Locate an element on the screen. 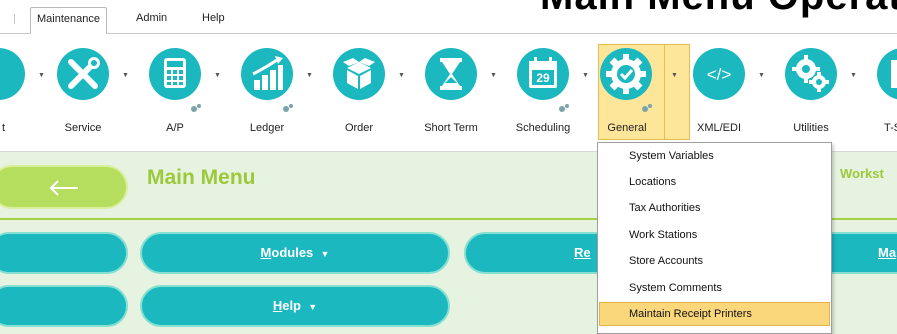  ribbon-item-label: Scheduling is located at coordinates (543, 128).